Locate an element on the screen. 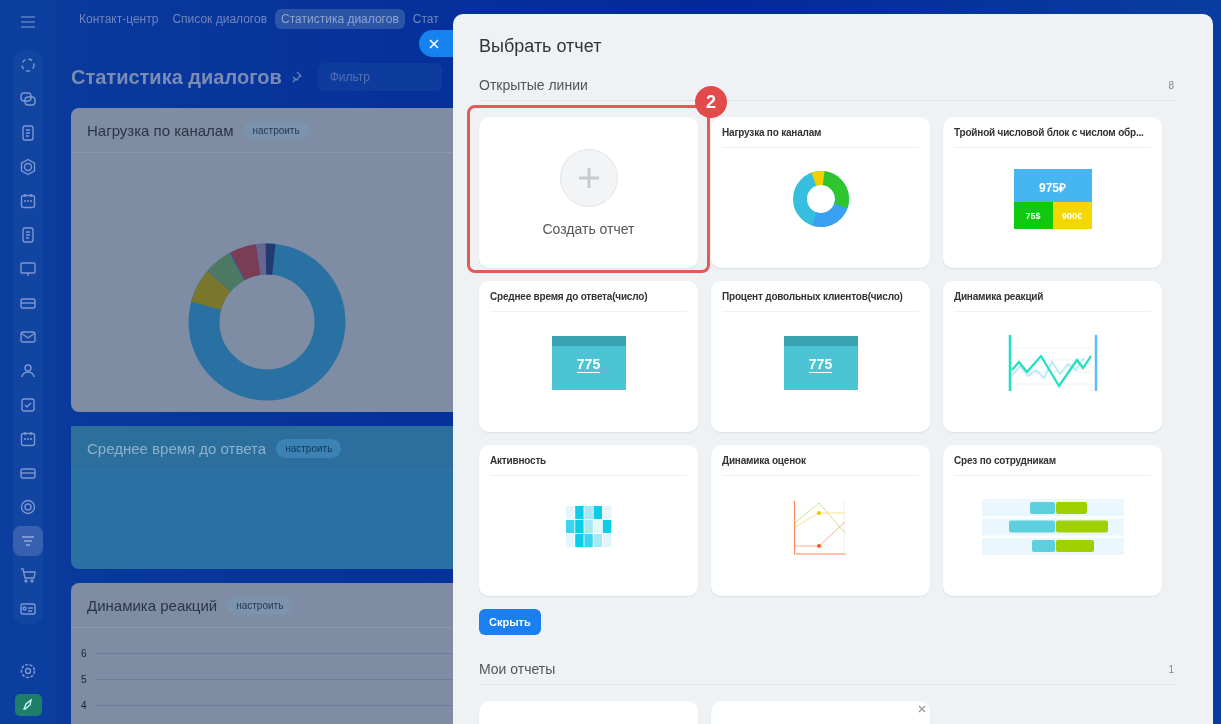 The image size is (1221, 724). card-title: Активность is located at coordinates (588, 465).